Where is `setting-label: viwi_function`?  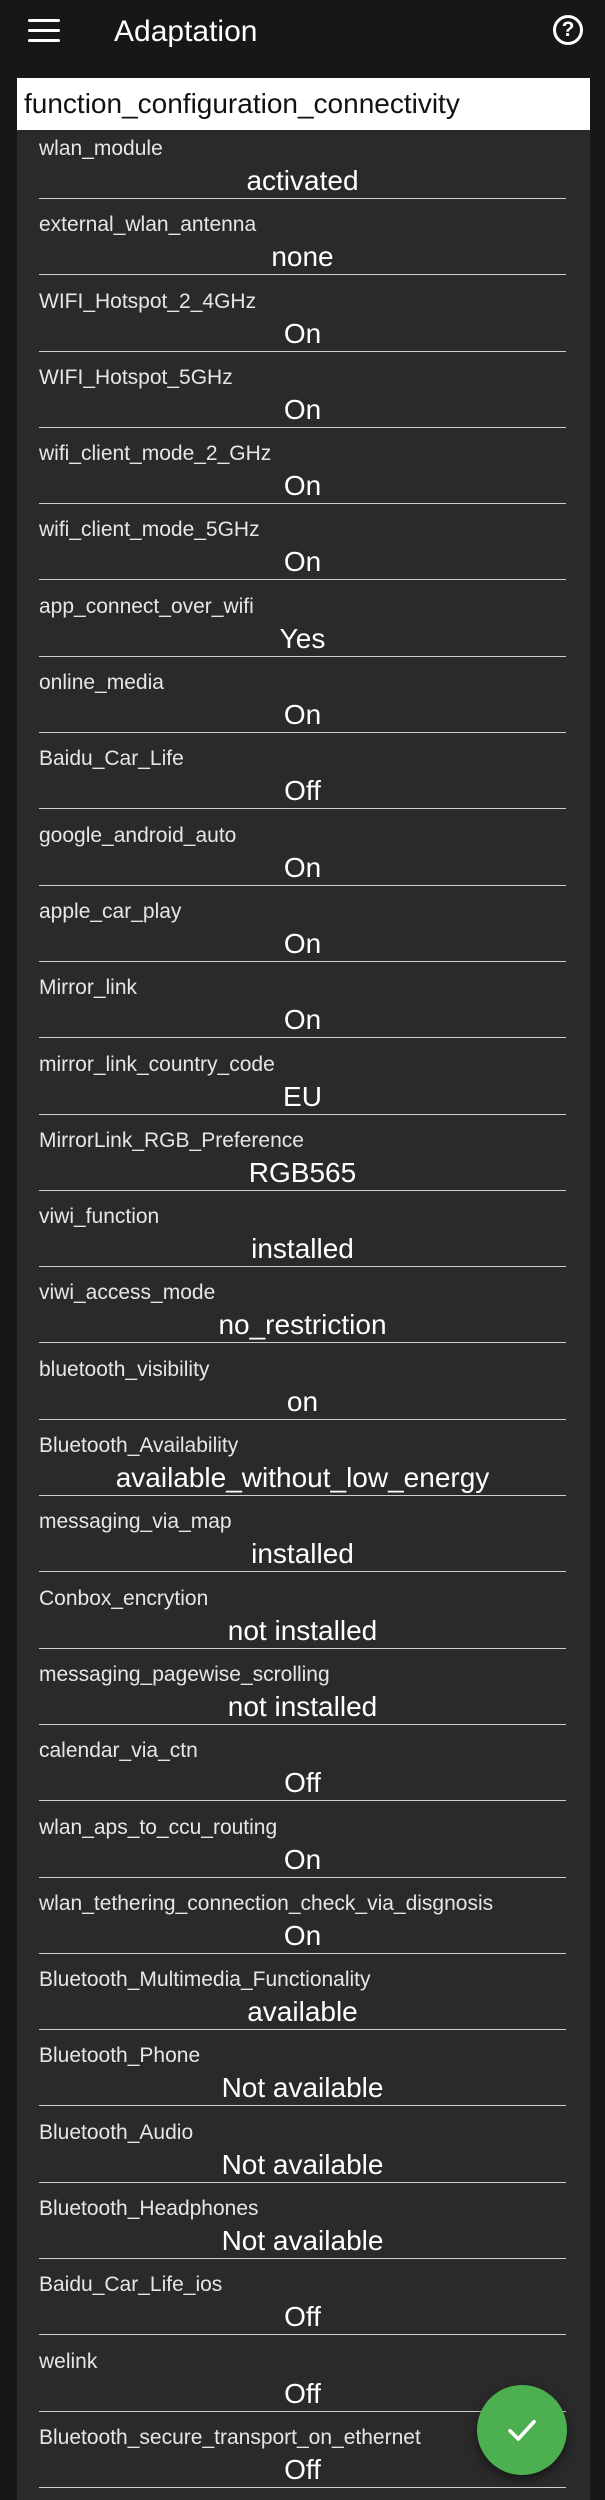 setting-label: viwi_function is located at coordinates (99, 1217).